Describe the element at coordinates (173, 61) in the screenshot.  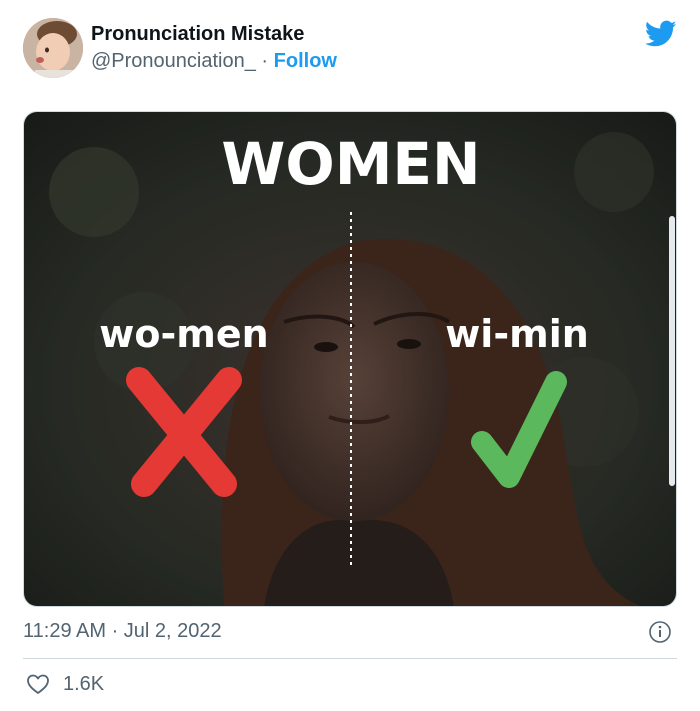
I see `author-handle: @Pronounciation_` at that location.